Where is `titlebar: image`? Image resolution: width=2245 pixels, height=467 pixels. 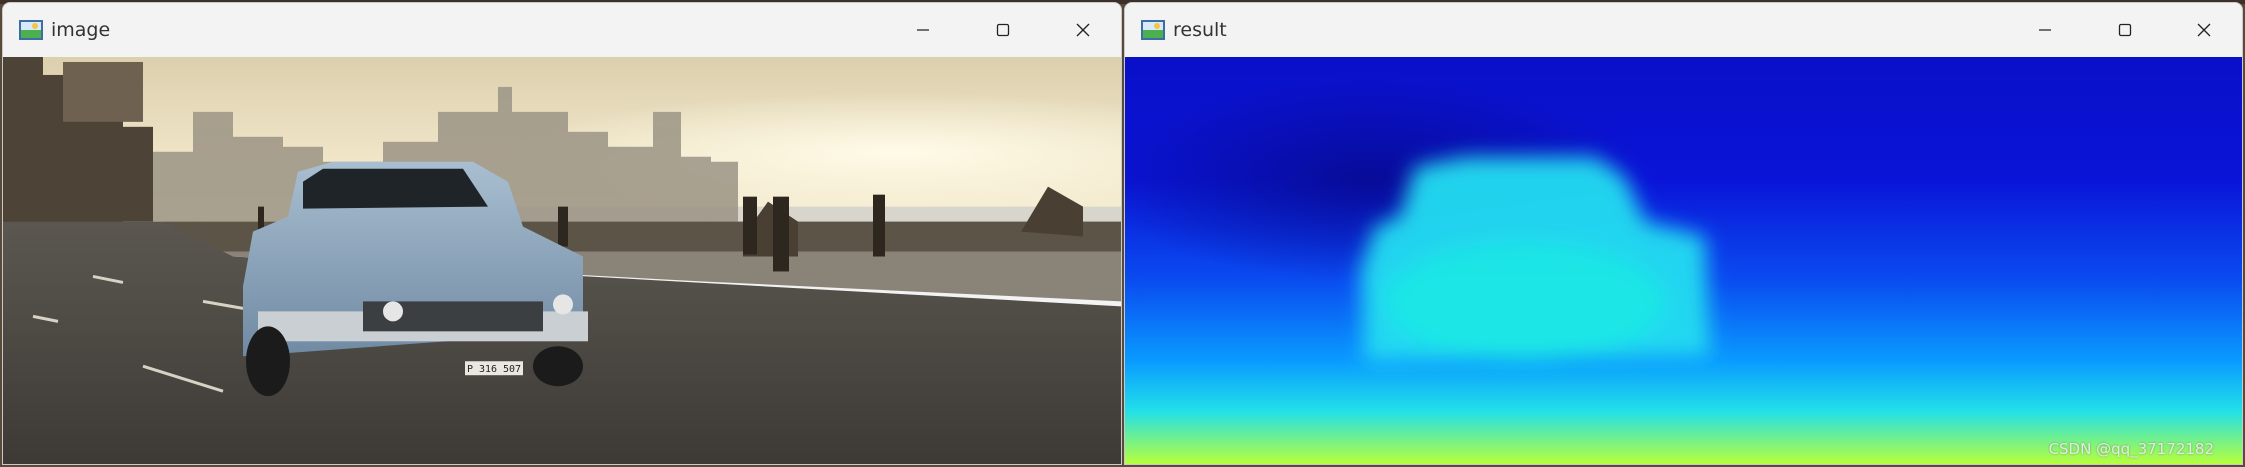
titlebar: image is located at coordinates (562, 30).